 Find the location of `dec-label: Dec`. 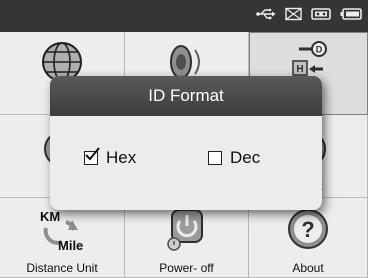

dec-label: Dec is located at coordinates (245, 157).